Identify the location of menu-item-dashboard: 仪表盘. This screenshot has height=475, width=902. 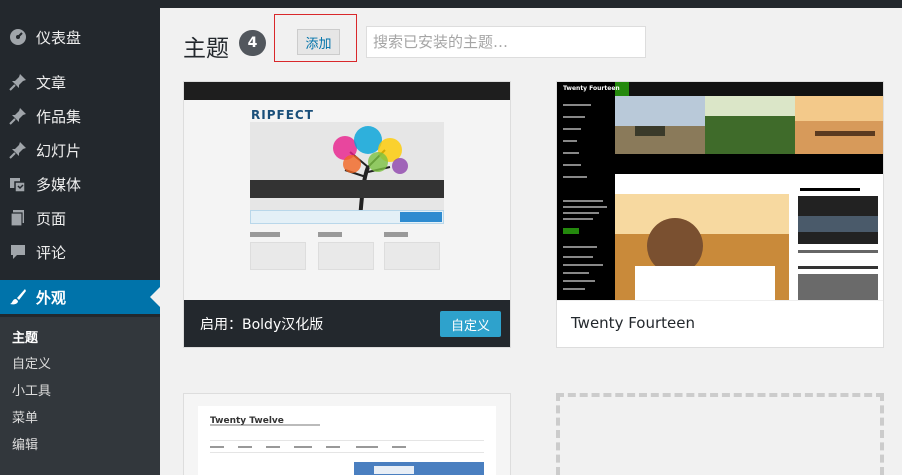
(80, 37).